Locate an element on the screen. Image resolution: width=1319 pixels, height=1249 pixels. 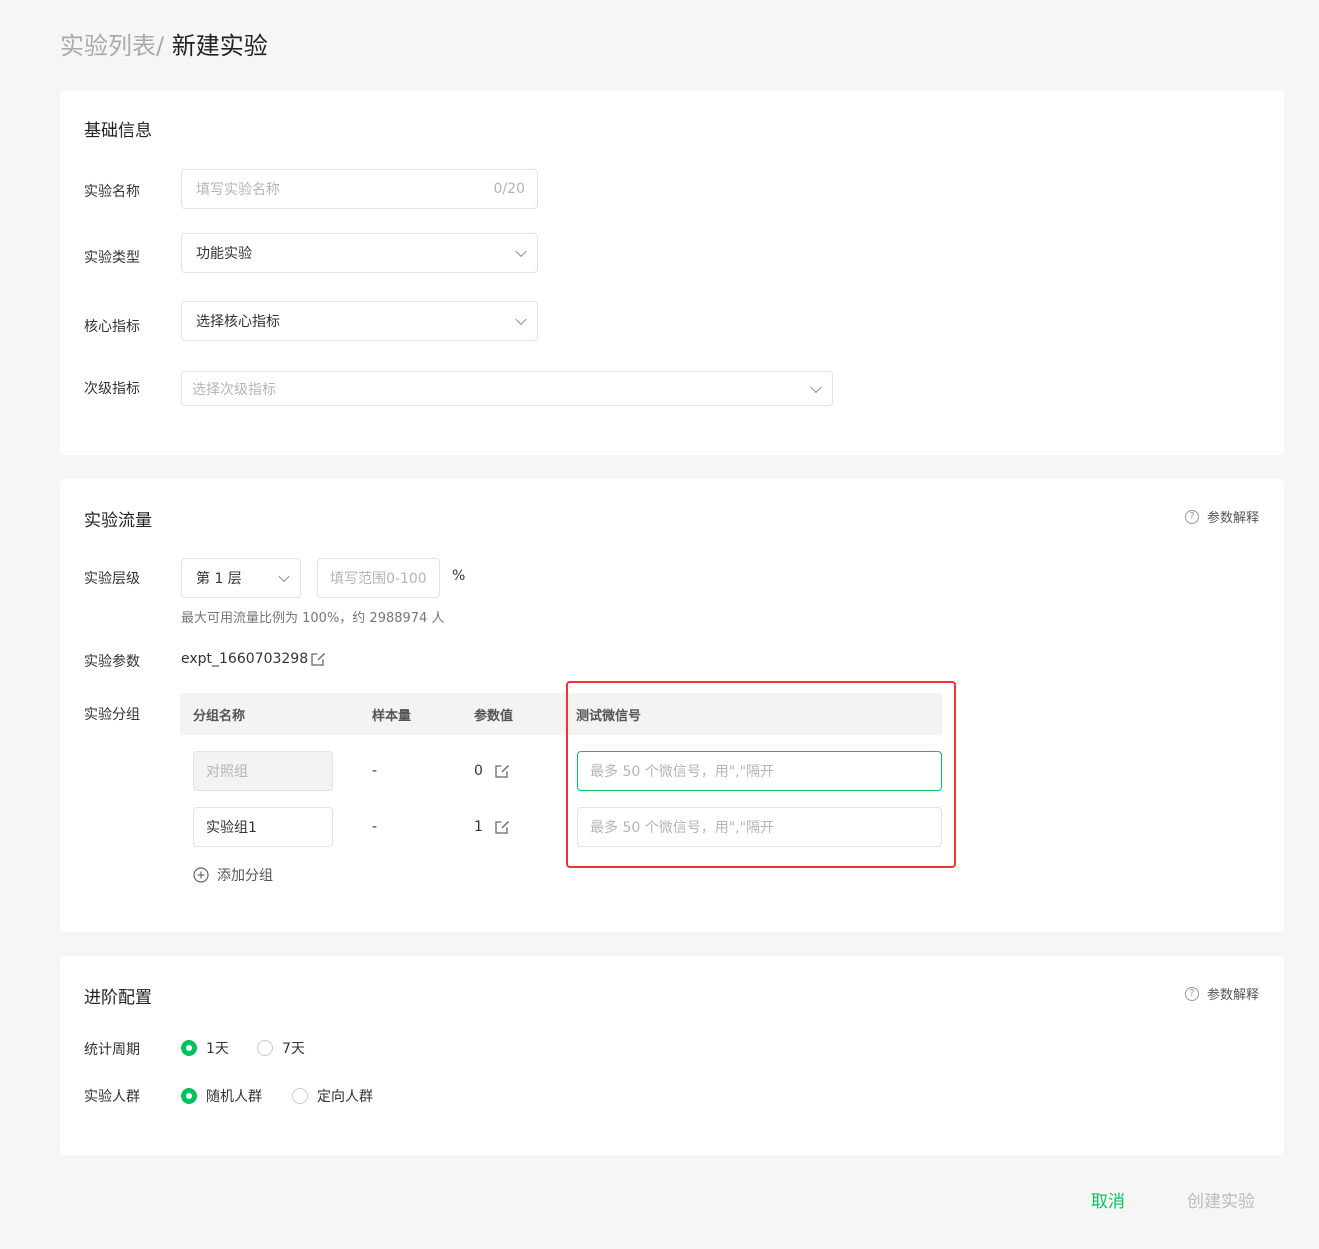
group-label: 实验分组 is located at coordinates (112, 715).